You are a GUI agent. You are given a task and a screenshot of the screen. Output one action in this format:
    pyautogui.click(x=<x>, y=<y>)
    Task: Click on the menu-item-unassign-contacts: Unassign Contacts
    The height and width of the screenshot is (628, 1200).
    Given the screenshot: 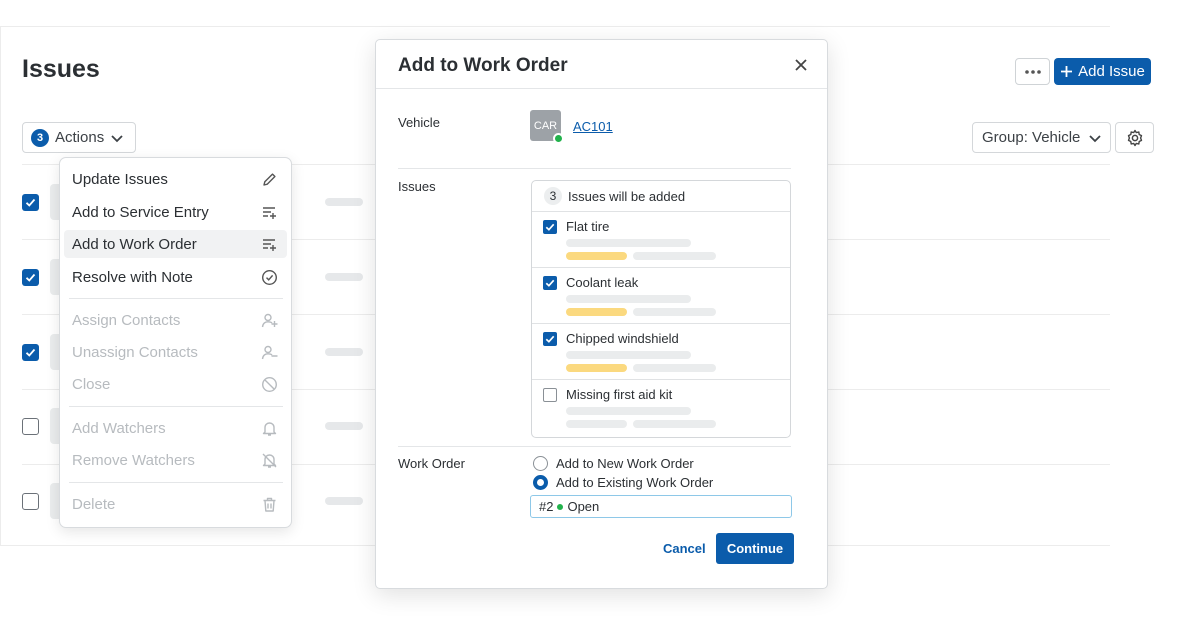 What is the action you would take?
    pyautogui.click(x=175, y=352)
    